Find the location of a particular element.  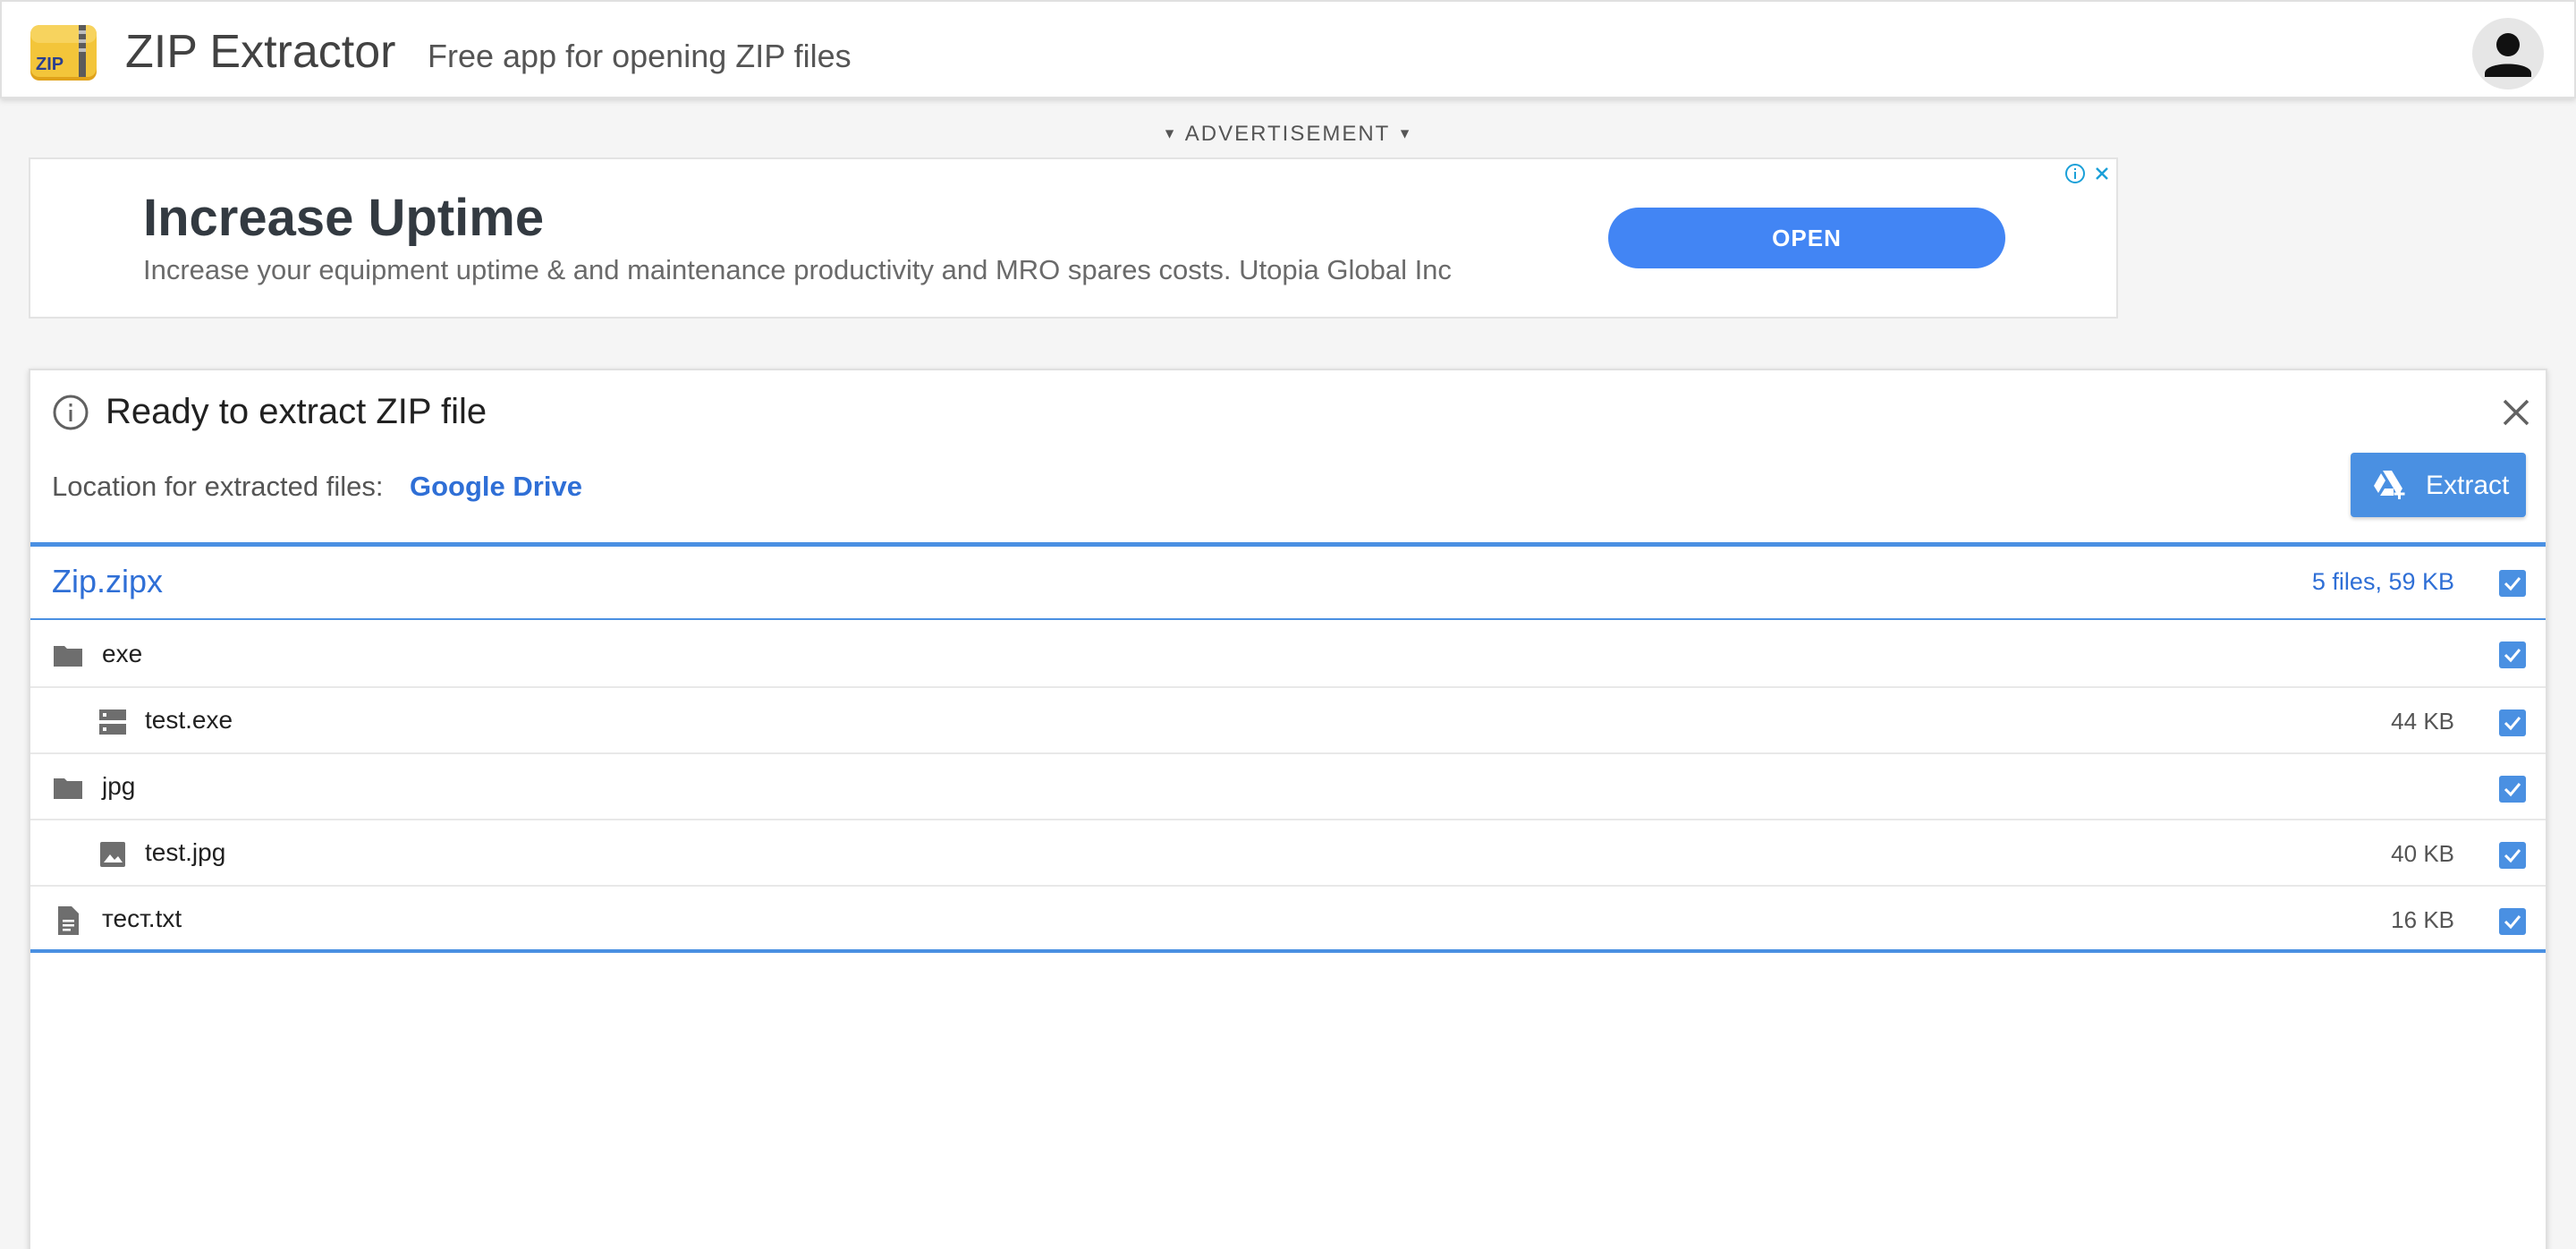

app-title: ZIP Extractor is located at coordinates (260, 52).